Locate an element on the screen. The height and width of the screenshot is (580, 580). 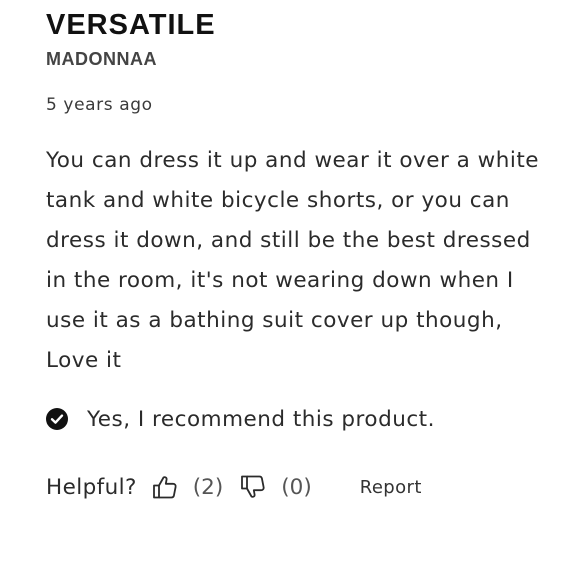
report-link: Report is located at coordinates (391, 487).